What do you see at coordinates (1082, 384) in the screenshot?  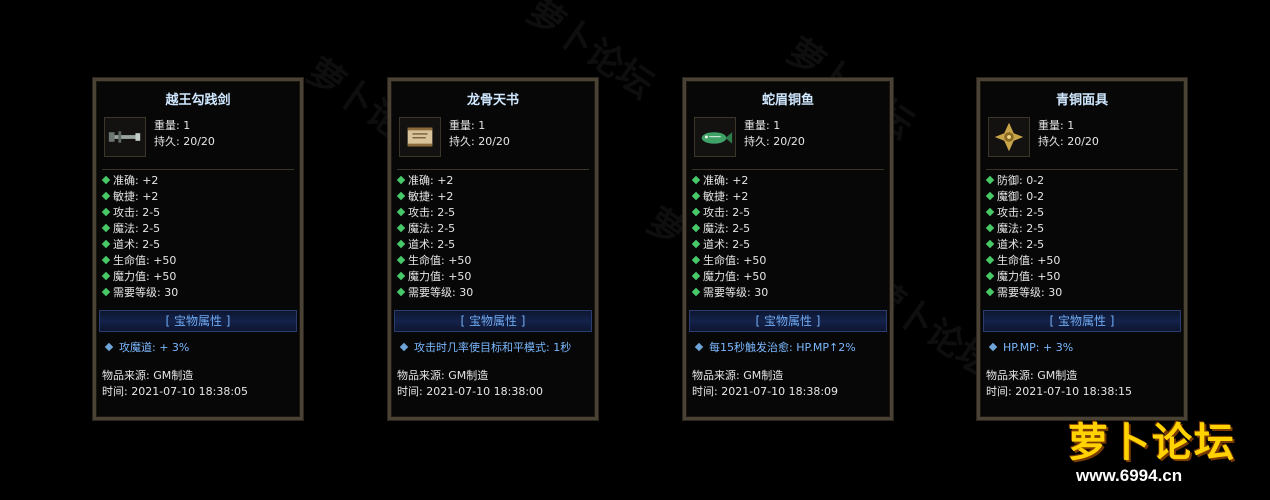 I see `item-origin: 物品来源: GM制造 时间: 2021-07-10 18:38:15` at bounding box center [1082, 384].